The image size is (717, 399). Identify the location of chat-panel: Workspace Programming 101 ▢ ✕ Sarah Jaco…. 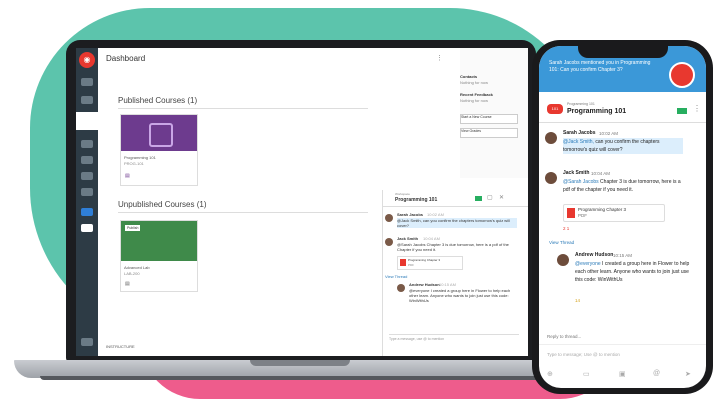
(455, 273).